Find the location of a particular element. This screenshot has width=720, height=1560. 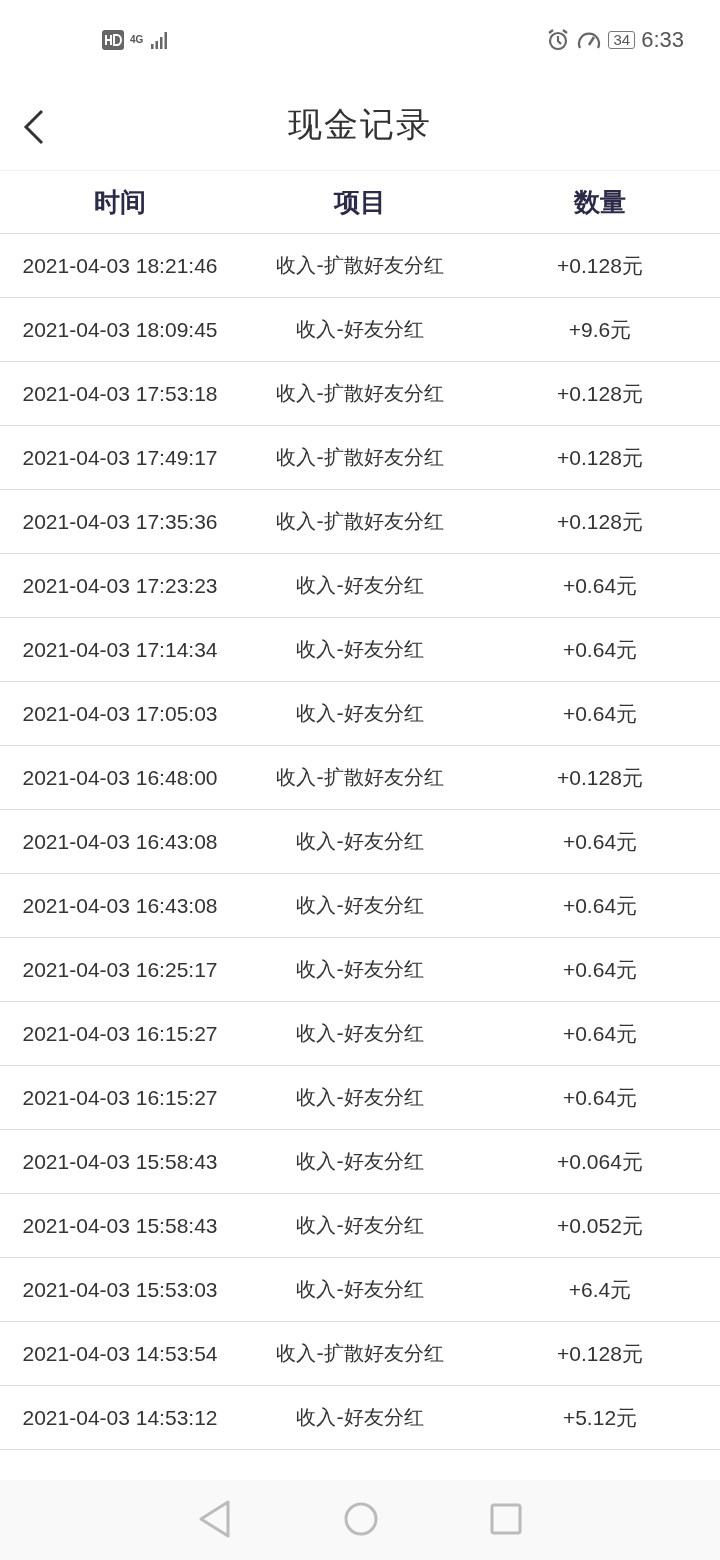

time-cell: 2021-04-03 14:53:12 is located at coordinates (120, 1417).